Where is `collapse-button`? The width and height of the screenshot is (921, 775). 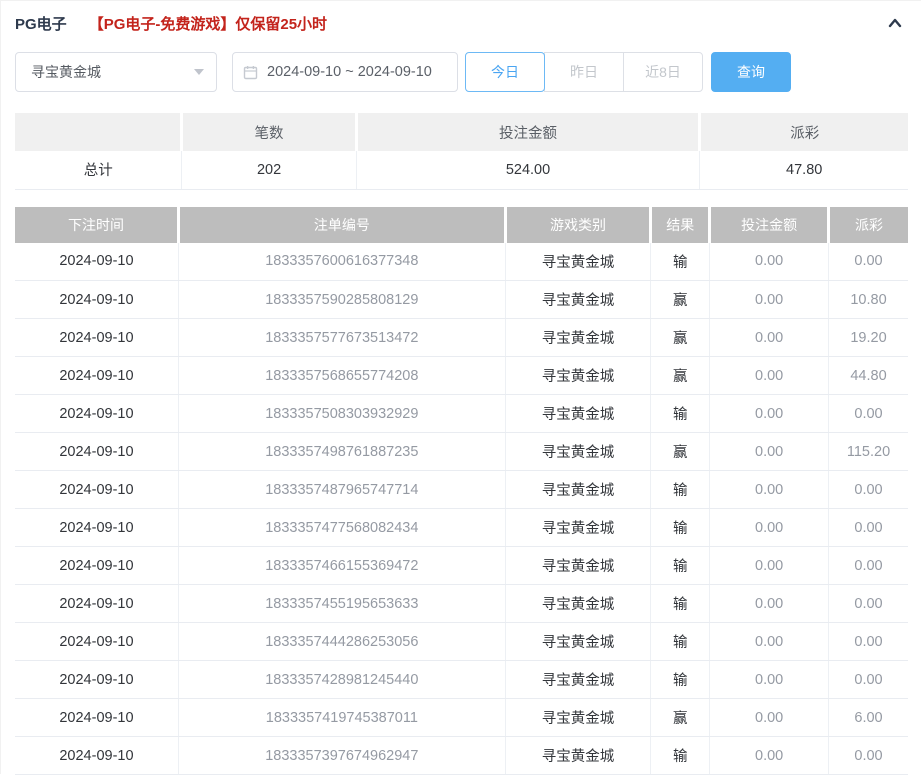
collapse-button is located at coordinates (895, 23).